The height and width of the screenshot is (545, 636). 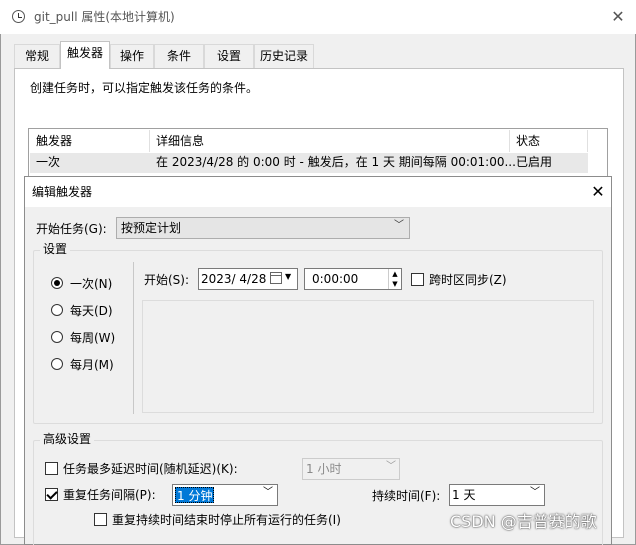 What do you see at coordinates (284, 56) in the screenshot?
I see `tab-history: 历史记录` at bounding box center [284, 56].